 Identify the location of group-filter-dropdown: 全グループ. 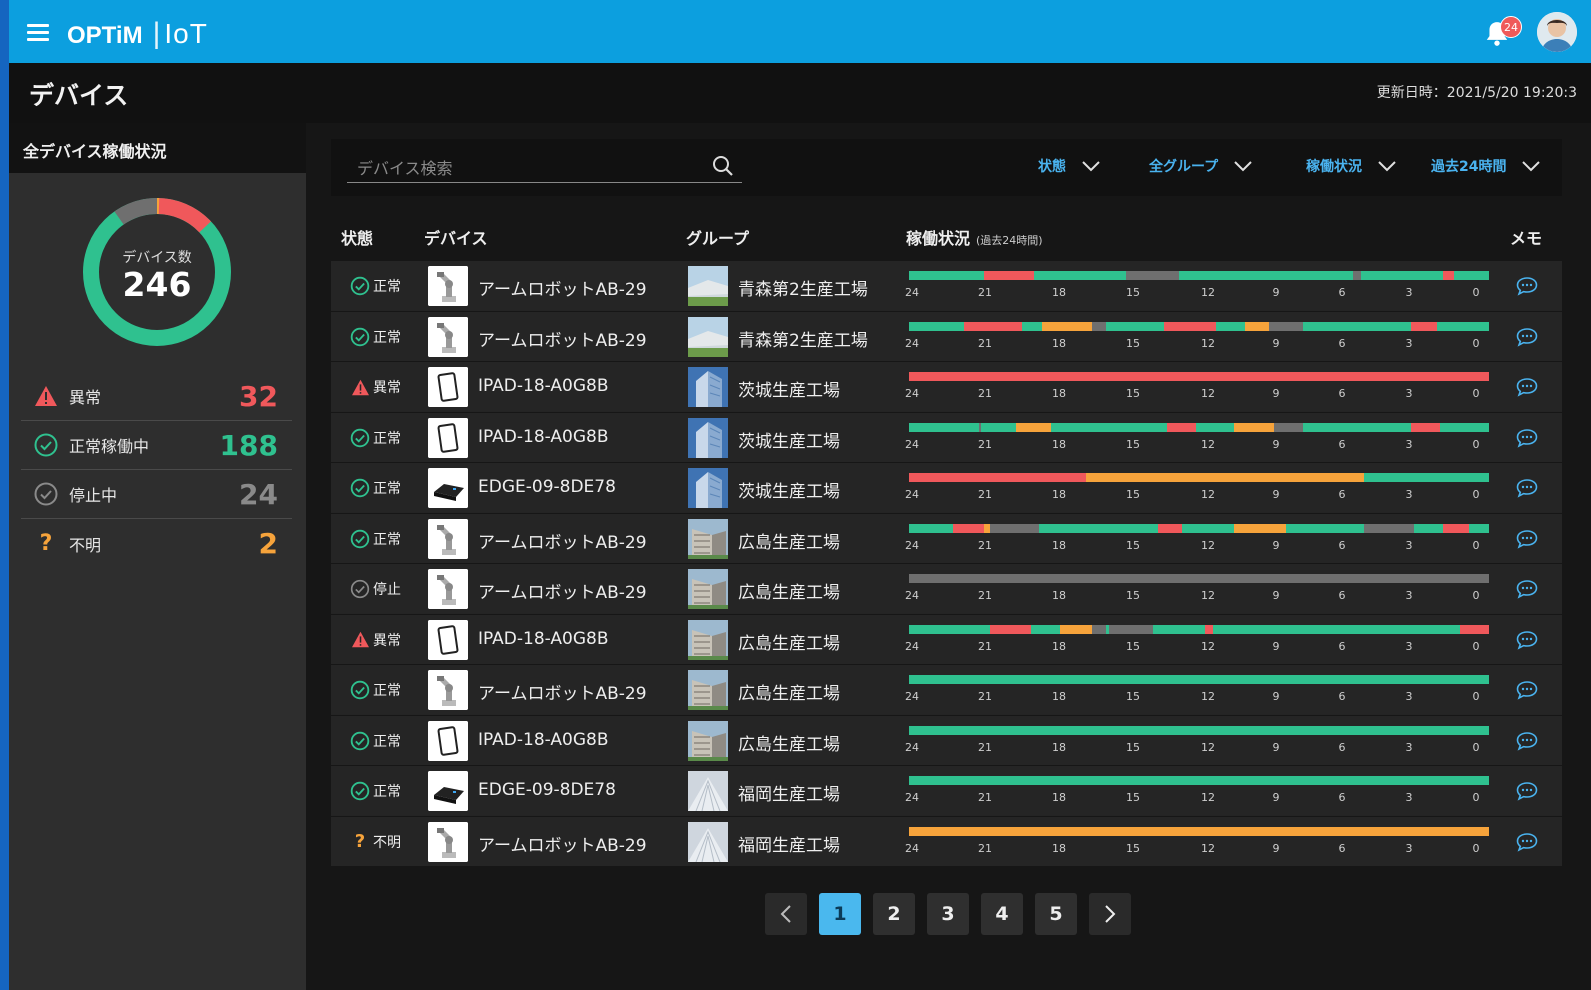
(1200, 166).